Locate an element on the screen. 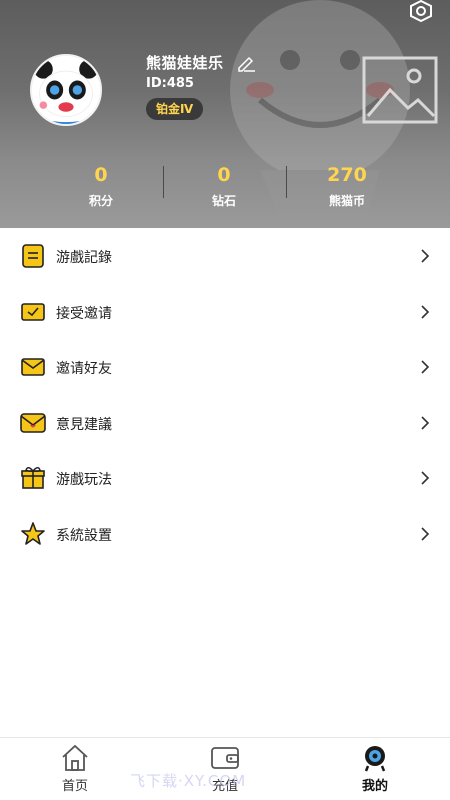  stat-panda-coins-value: 270 is located at coordinates (347, 175).